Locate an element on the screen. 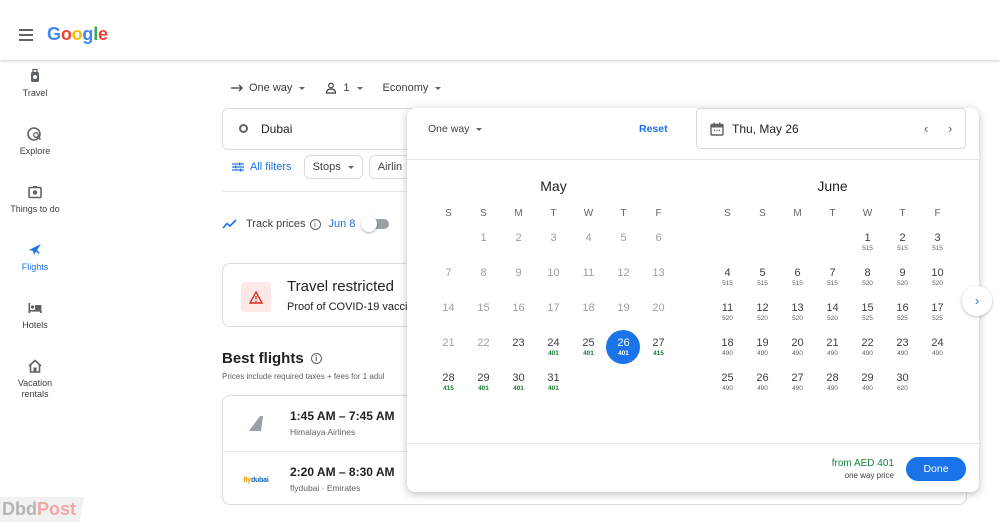  calendar-day: 31 401 is located at coordinates (553, 382).